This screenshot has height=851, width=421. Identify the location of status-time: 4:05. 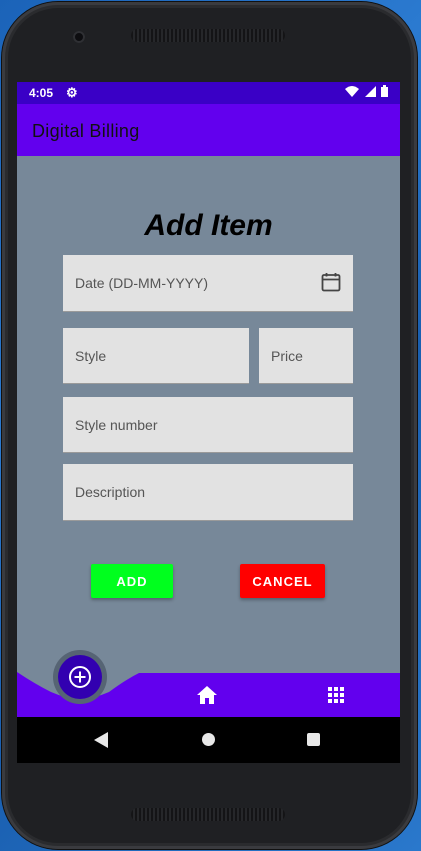
(41, 93).